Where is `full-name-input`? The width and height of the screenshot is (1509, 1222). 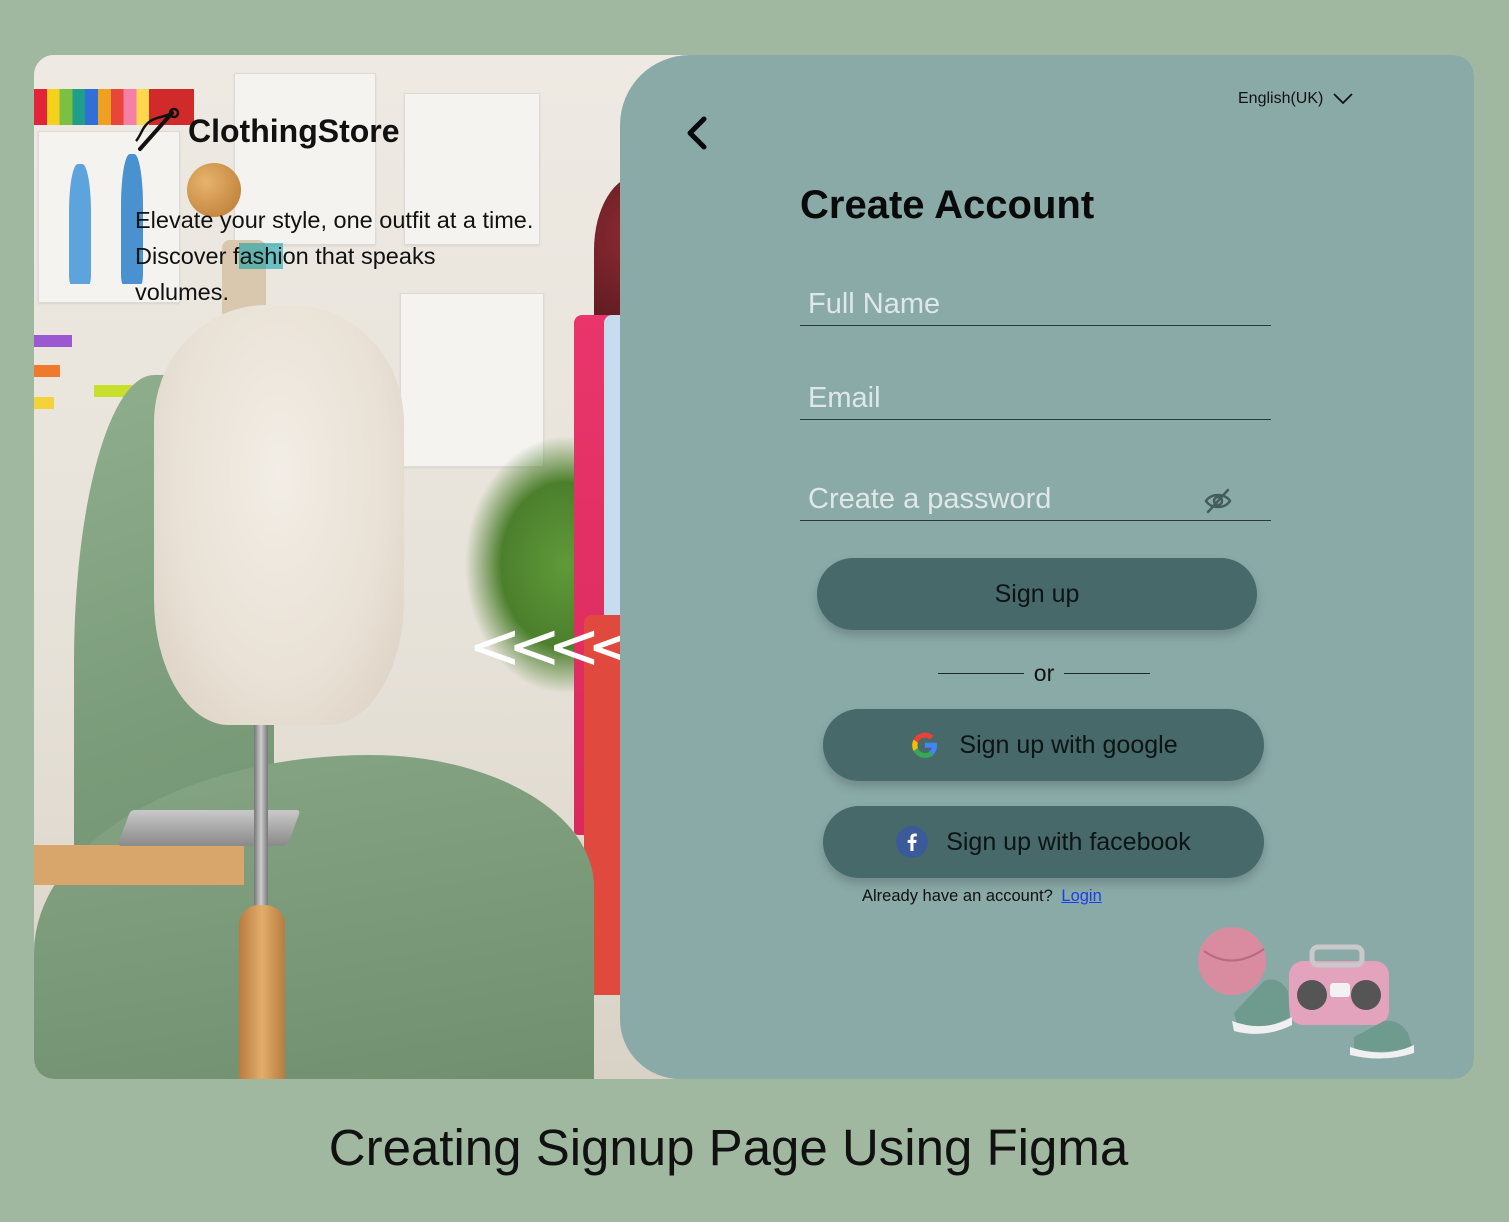 full-name-input is located at coordinates (998, 304).